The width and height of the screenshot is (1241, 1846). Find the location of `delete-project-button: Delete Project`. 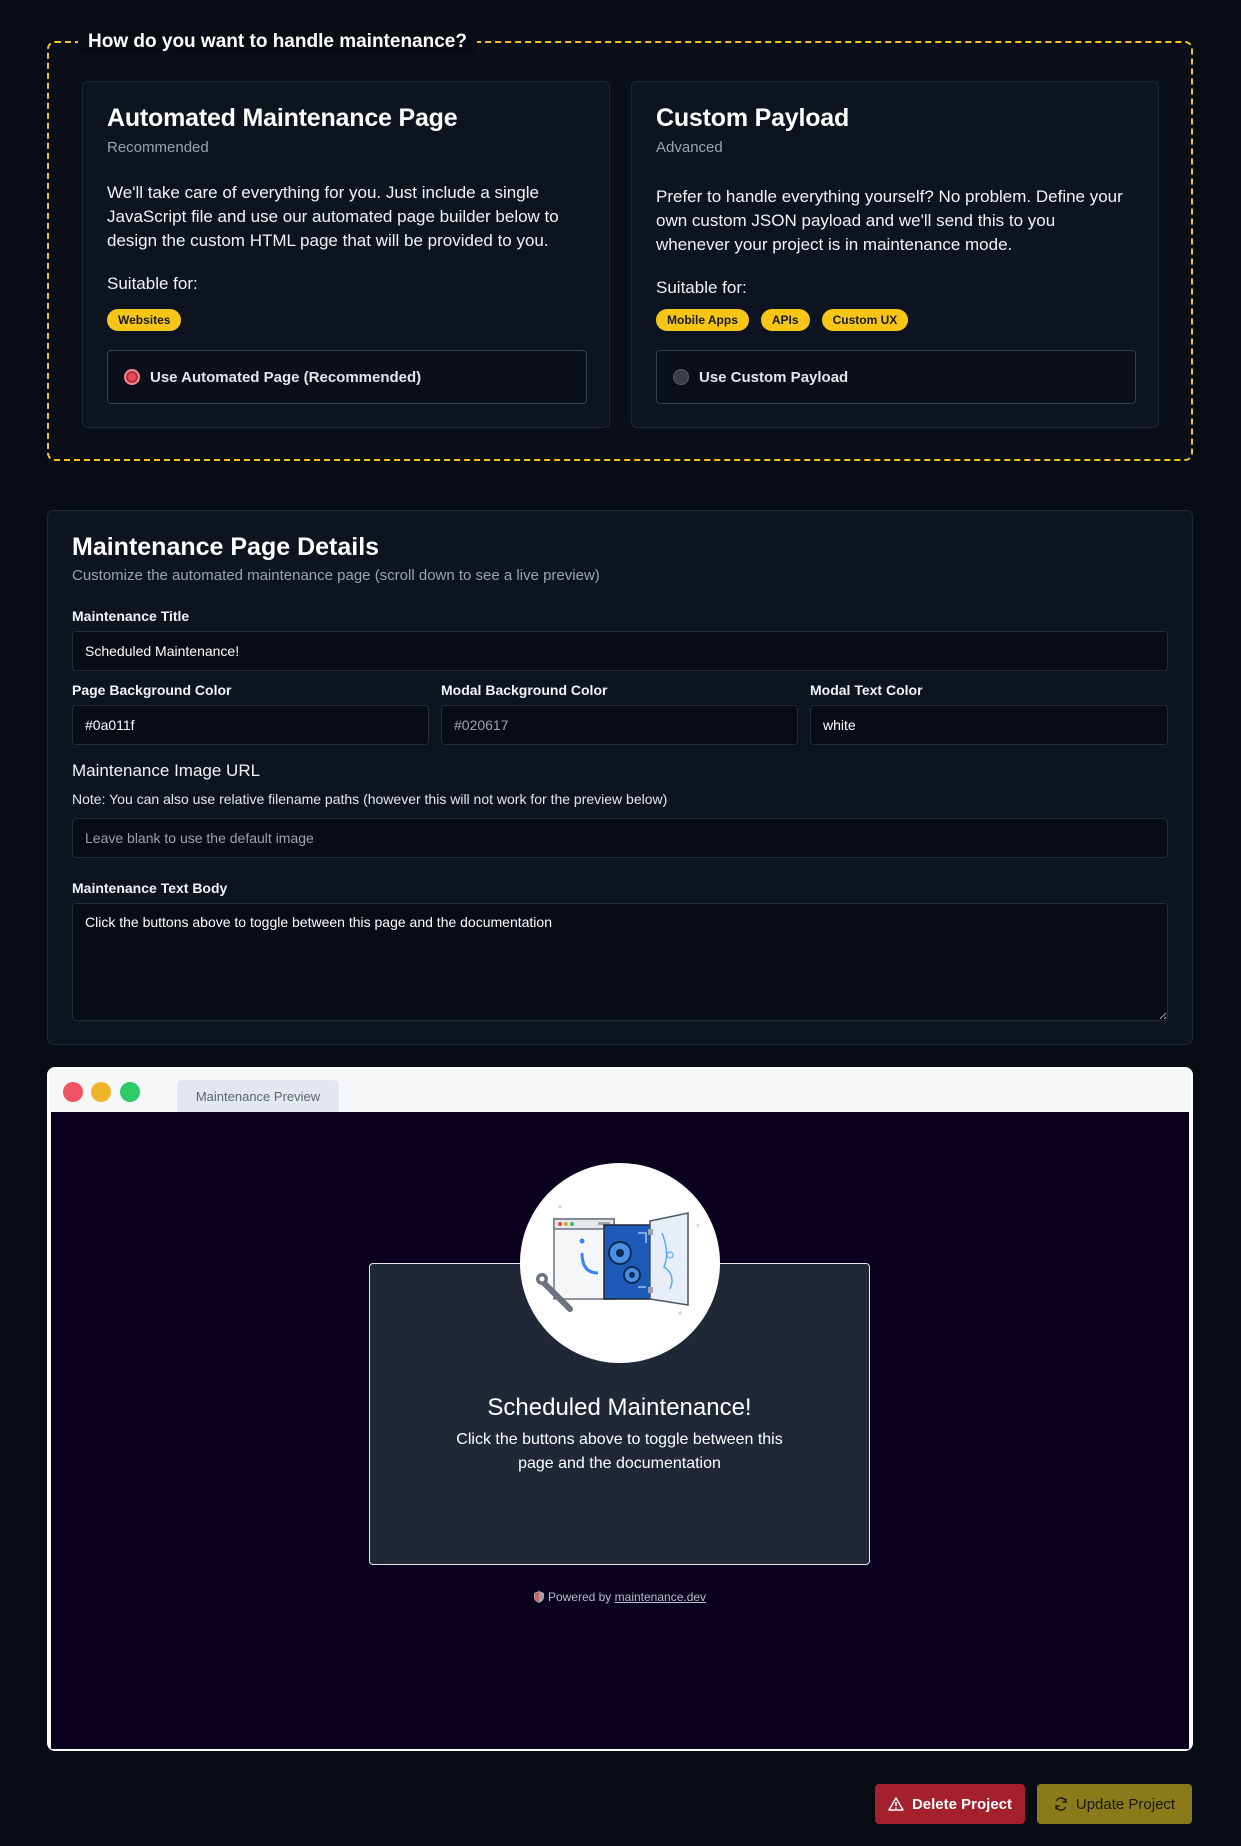

delete-project-button: Delete Project is located at coordinates (950, 1804).